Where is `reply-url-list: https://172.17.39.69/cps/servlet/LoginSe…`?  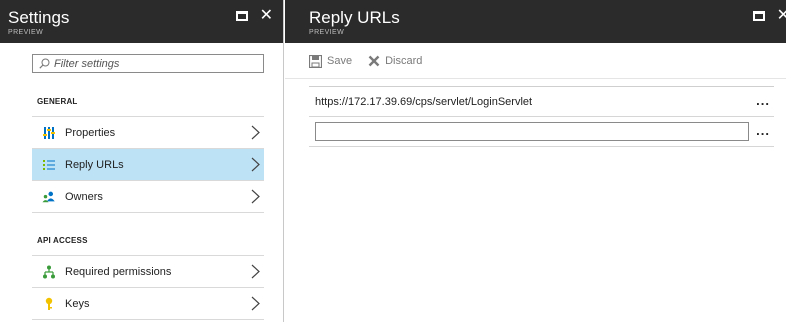 reply-url-list: https://172.17.39.69/cps/servlet/LoginSe… is located at coordinates (541, 116).